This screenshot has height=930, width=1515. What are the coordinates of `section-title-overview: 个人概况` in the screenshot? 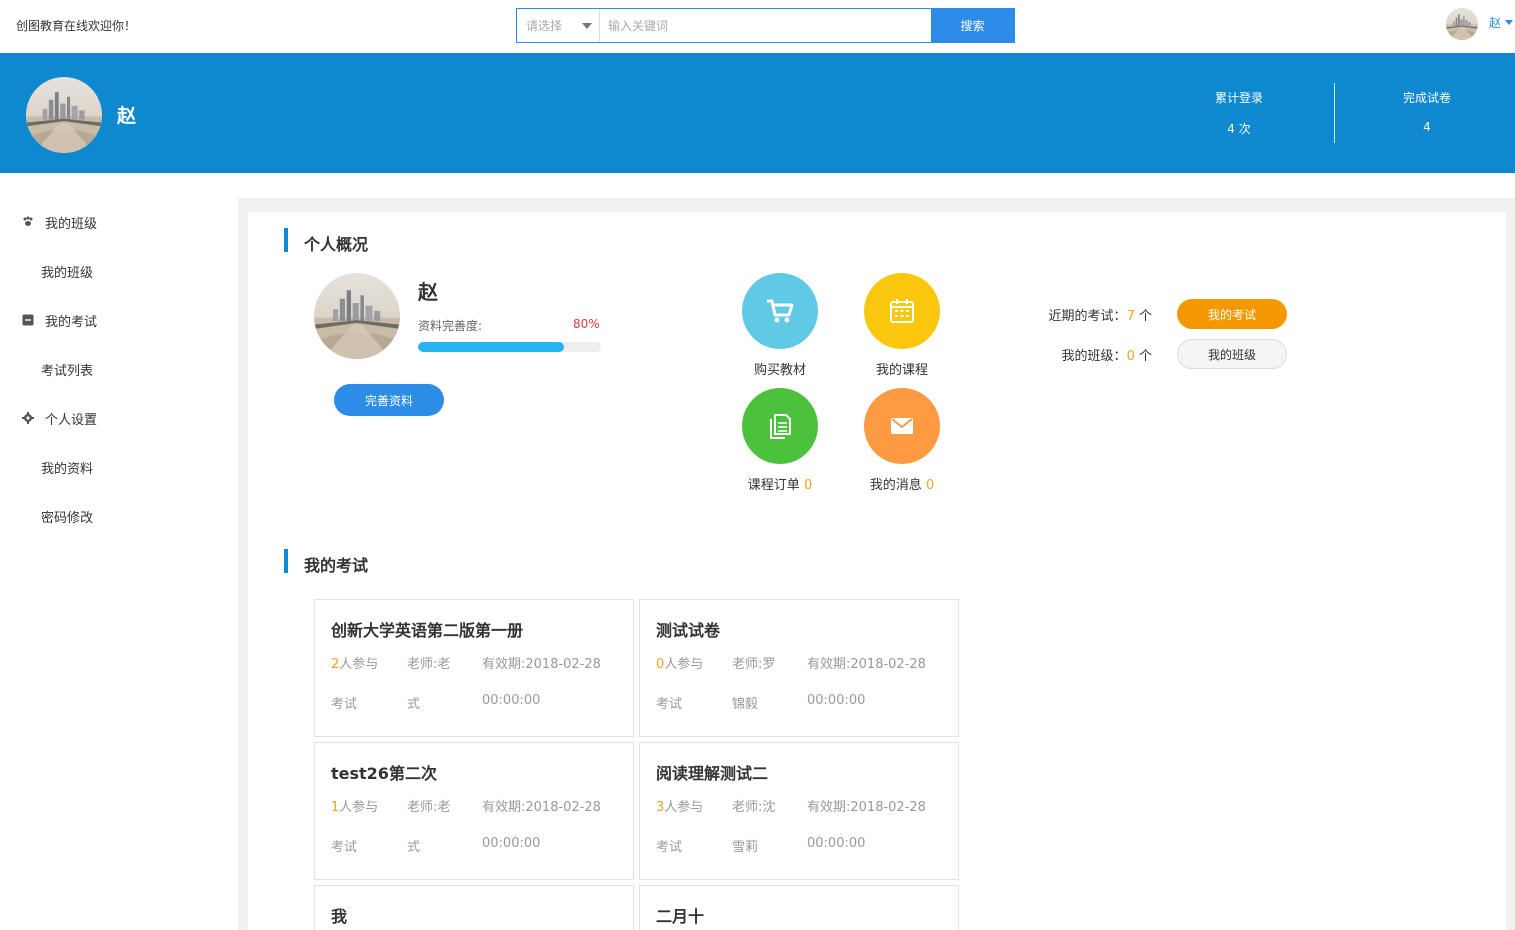 It's located at (336, 244).